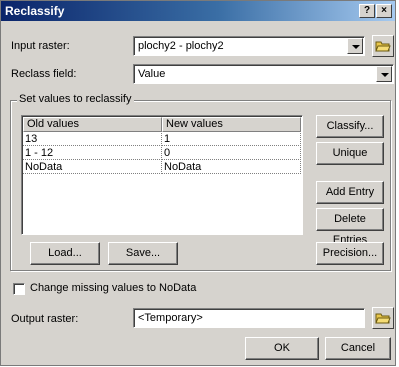  Describe the element at coordinates (170, 318) in the screenshot. I see `output-raster-value: <Temporary>` at that location.